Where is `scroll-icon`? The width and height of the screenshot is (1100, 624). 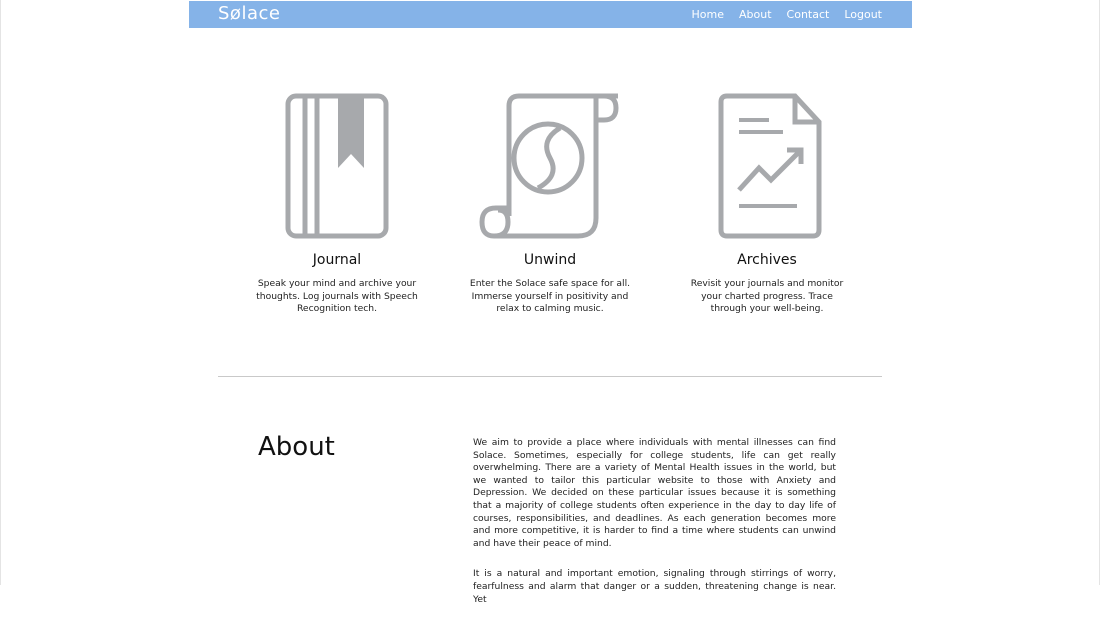
scroll-icon is located at coordinates (550, 166).